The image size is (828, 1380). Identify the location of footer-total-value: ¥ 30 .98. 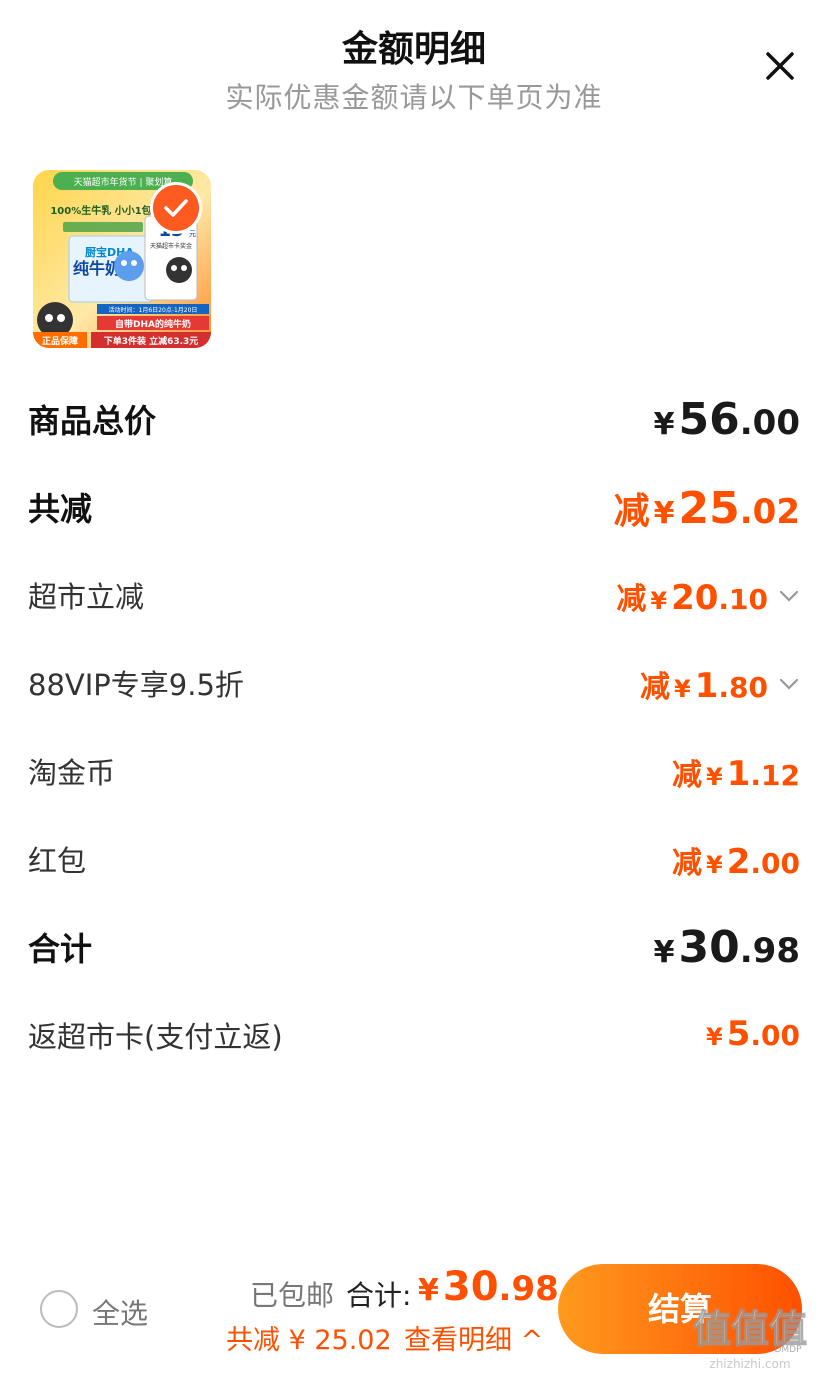
(488, 1287).